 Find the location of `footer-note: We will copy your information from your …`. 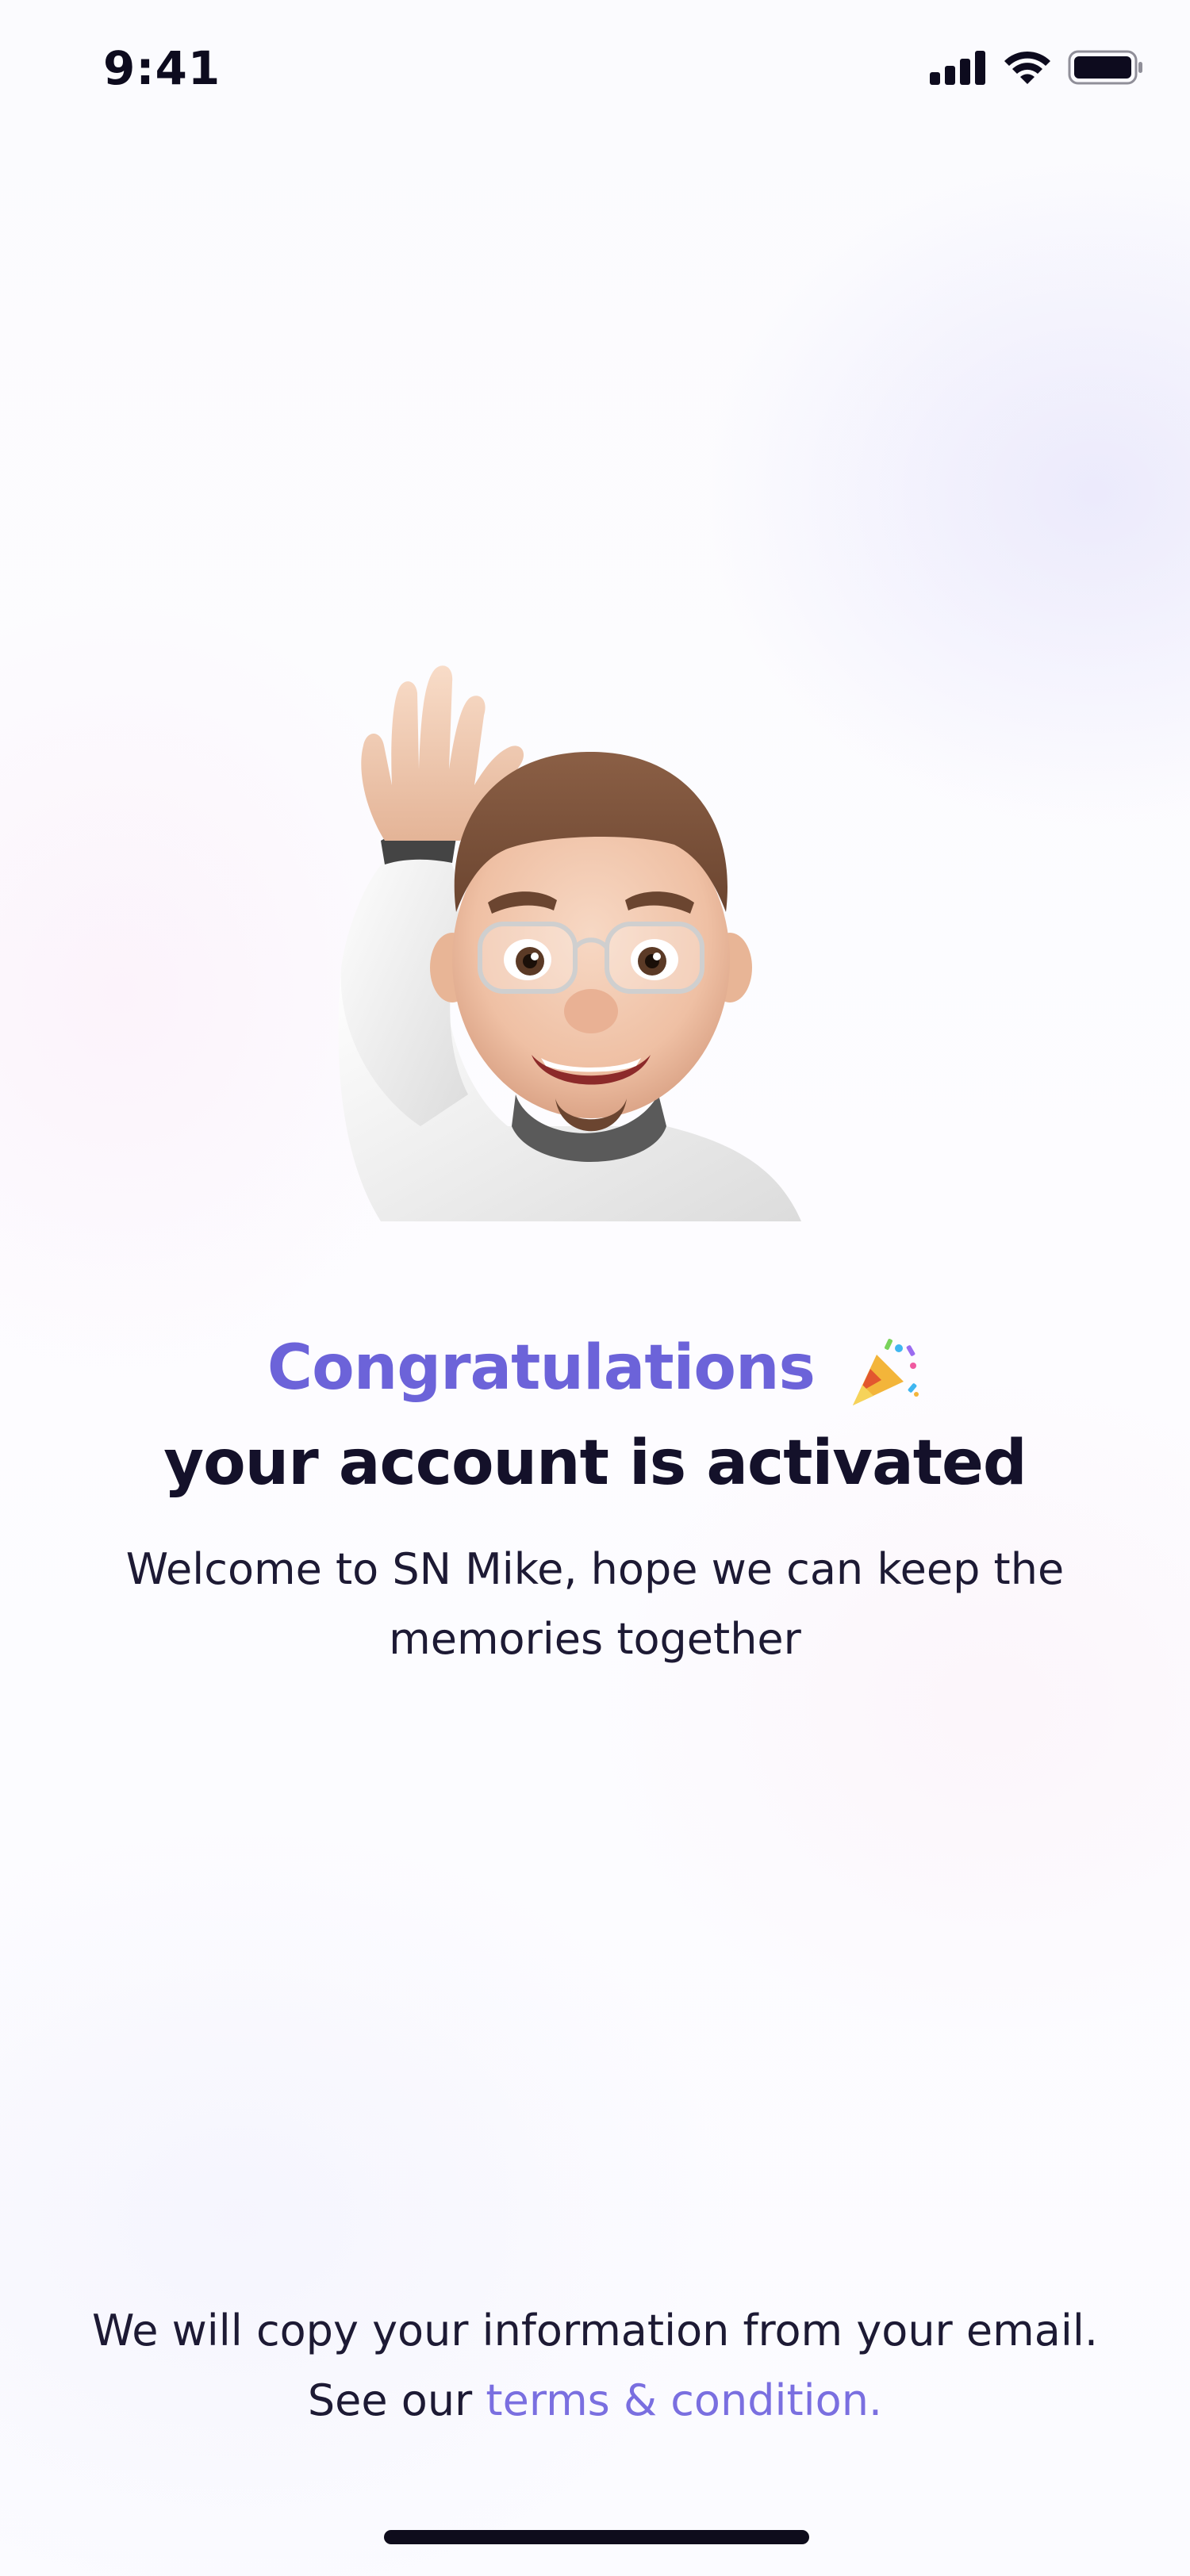

footer-note: We will copy your information from your … is located at coordinates (595, 2366).